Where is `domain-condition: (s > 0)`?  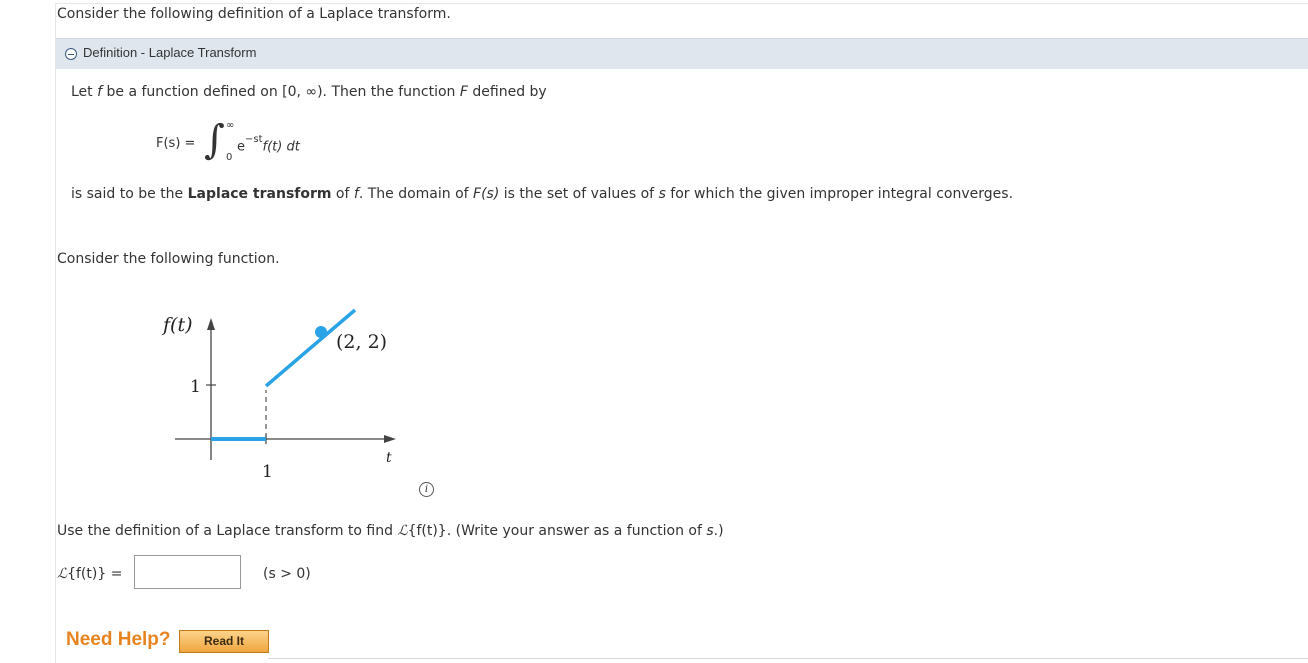
domain-condition: (s > 0) is located at coordinates (287, 574).